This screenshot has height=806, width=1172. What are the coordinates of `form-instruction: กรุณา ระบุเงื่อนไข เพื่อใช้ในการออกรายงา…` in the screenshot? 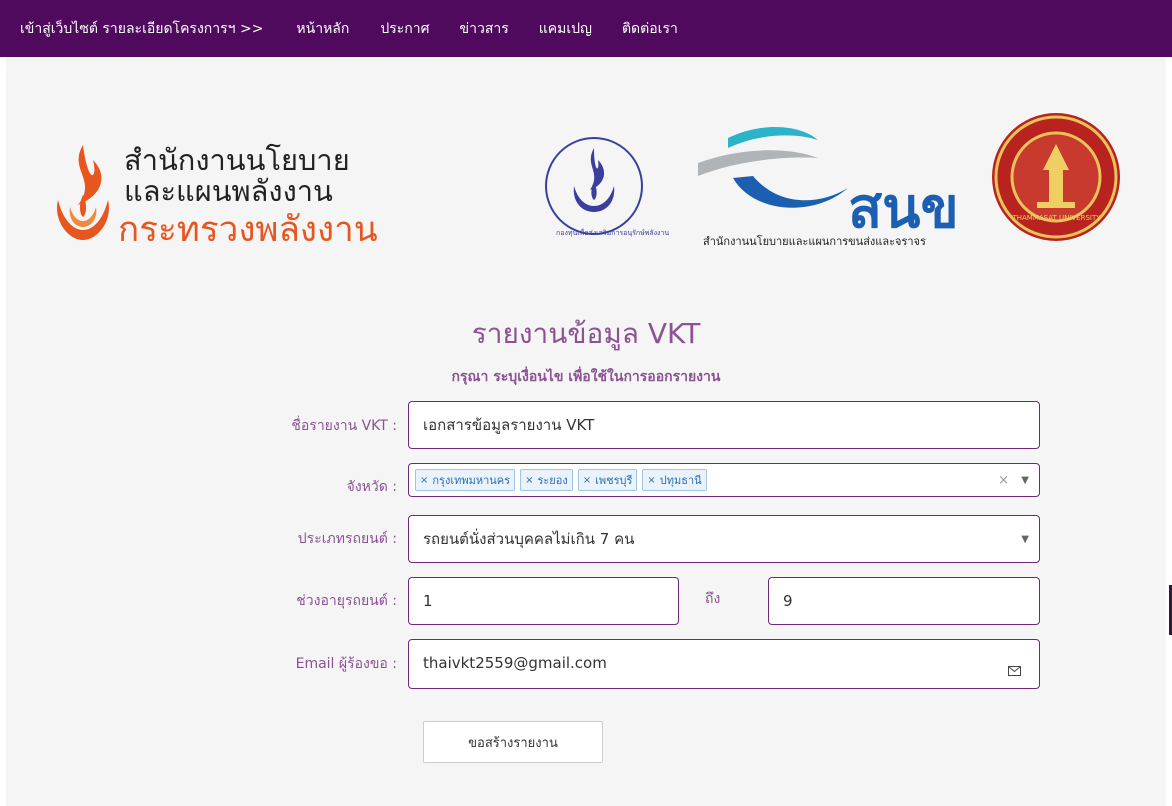 It's located at (586, 377).